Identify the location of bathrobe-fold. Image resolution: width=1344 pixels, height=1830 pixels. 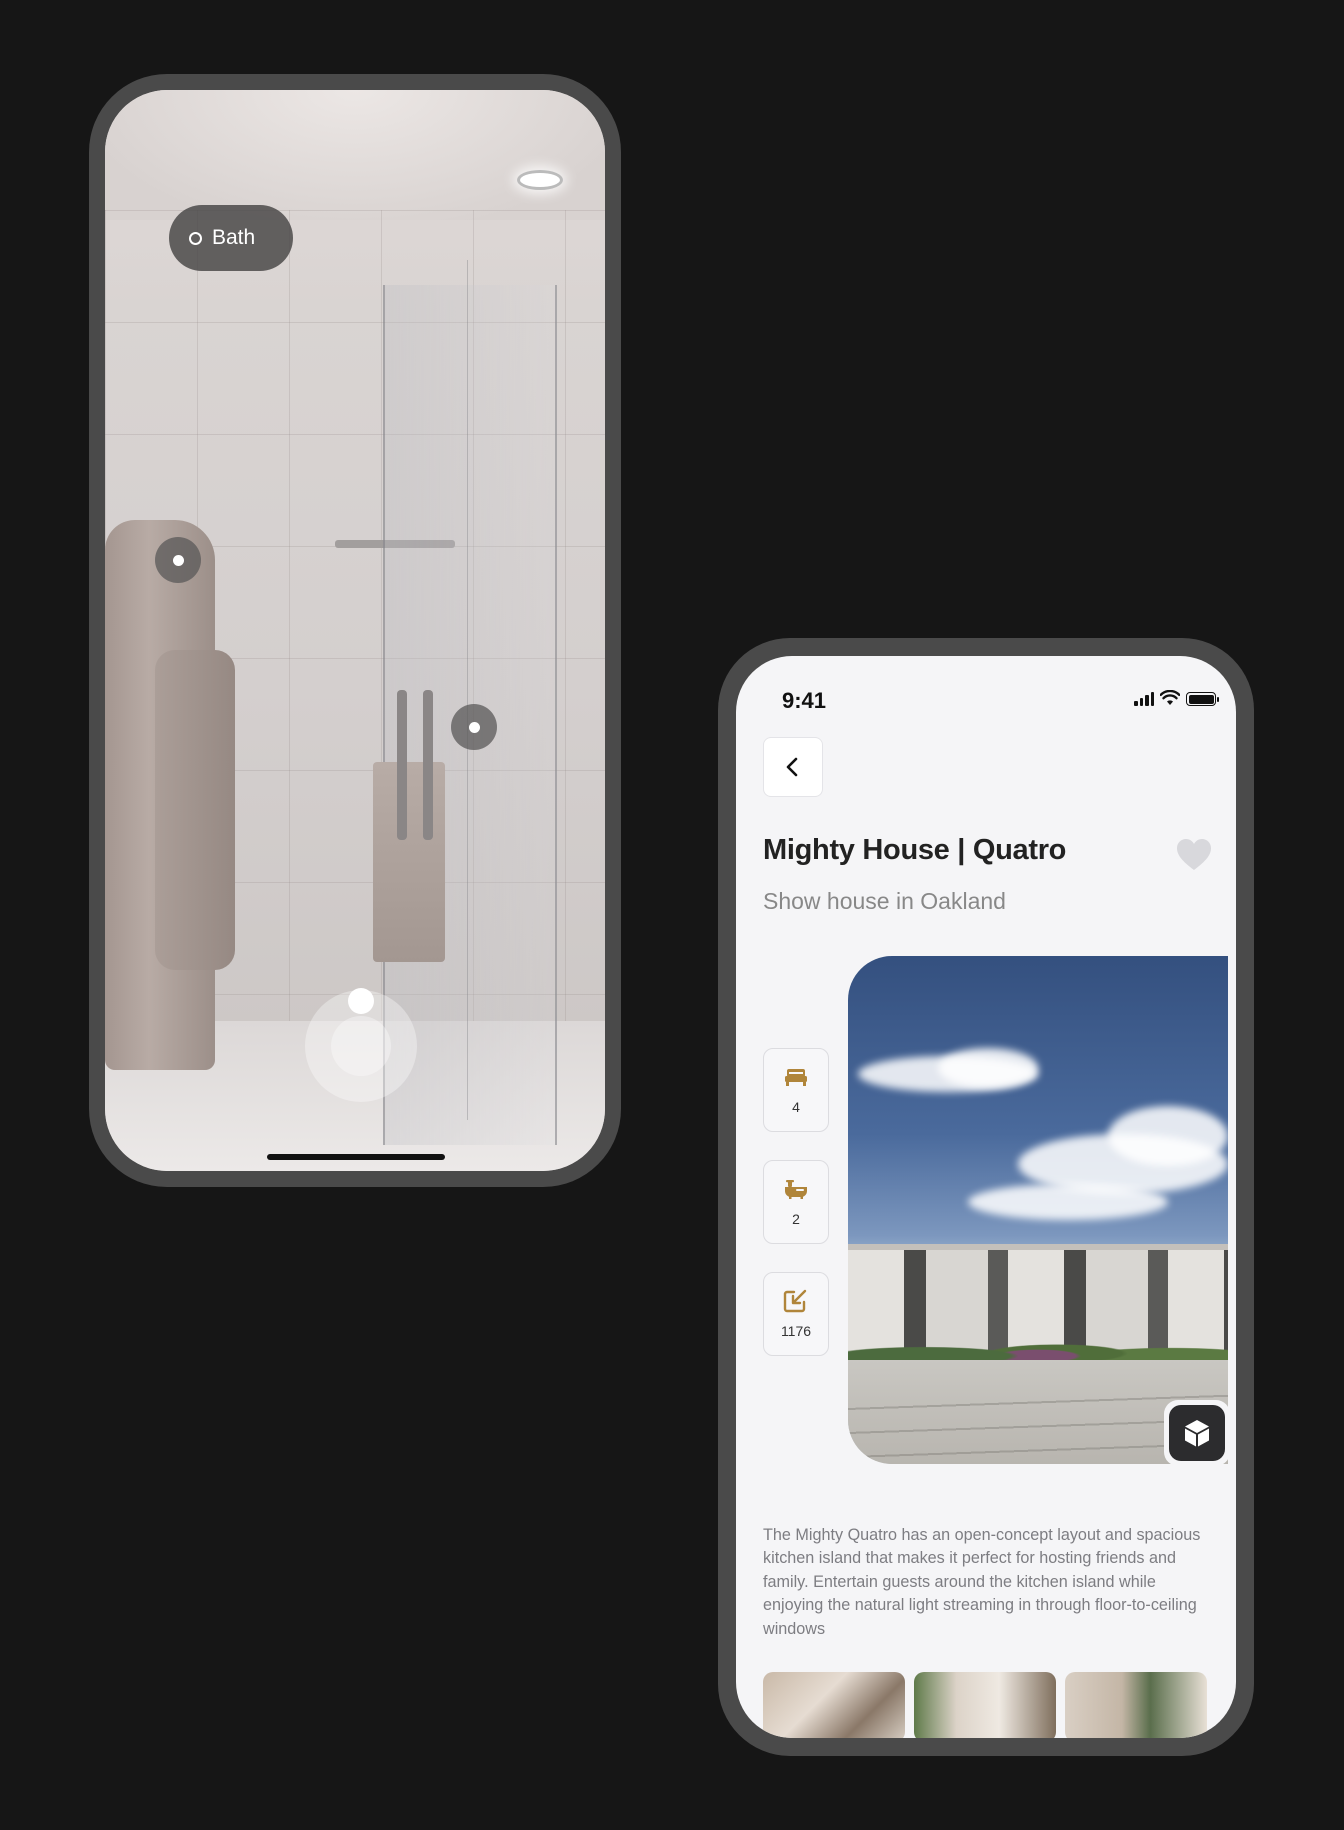
(195, 810).